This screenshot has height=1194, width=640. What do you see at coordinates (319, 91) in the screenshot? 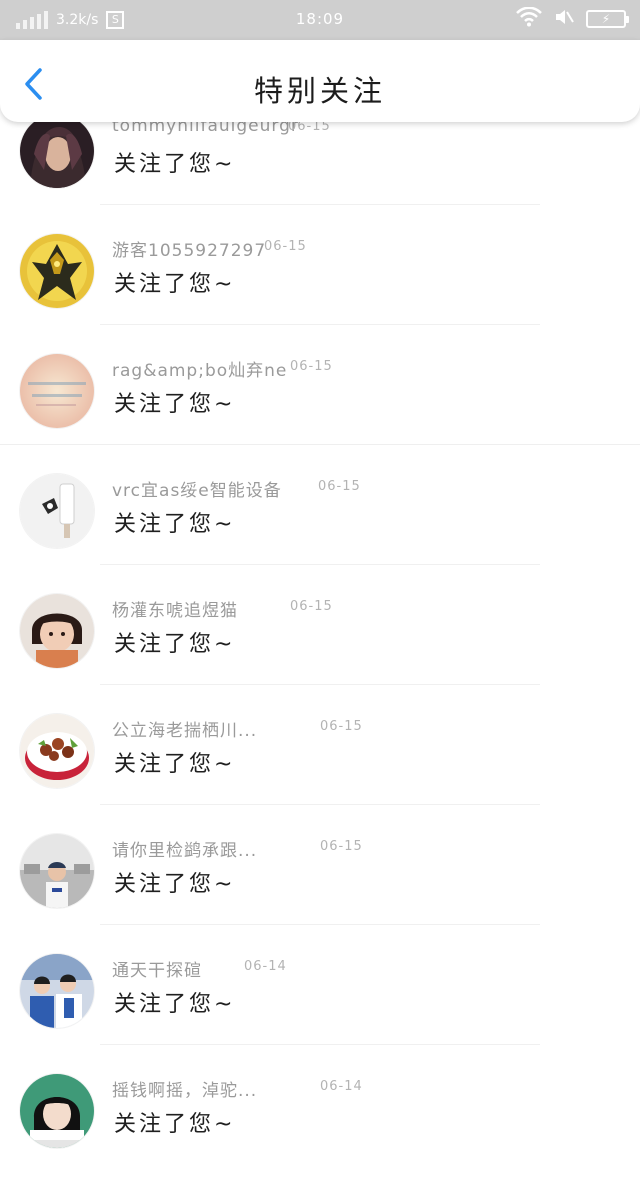
I see `page-title: 特别关注` at bounding box center [319, 91].